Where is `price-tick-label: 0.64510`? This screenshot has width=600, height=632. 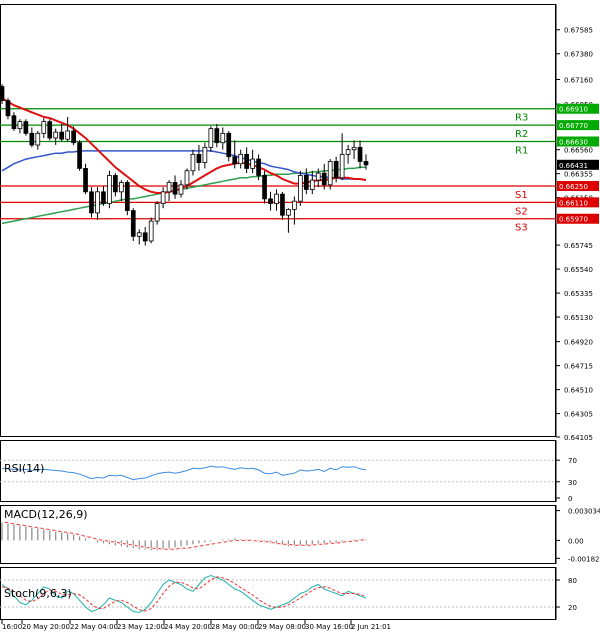 price-tick-label: 0.64510 is located at coordinates (578, 391).